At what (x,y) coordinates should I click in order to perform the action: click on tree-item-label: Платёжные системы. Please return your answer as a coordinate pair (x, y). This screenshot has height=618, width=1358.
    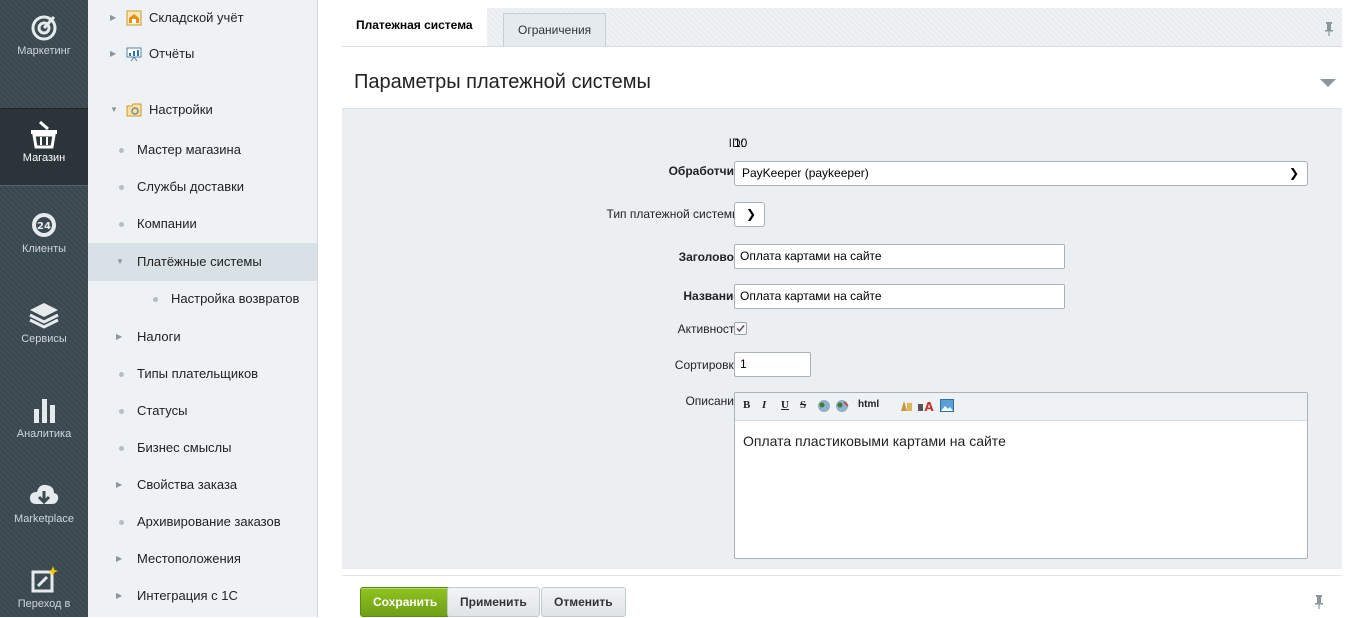
    Looking at the image, I should click on (199, 261).